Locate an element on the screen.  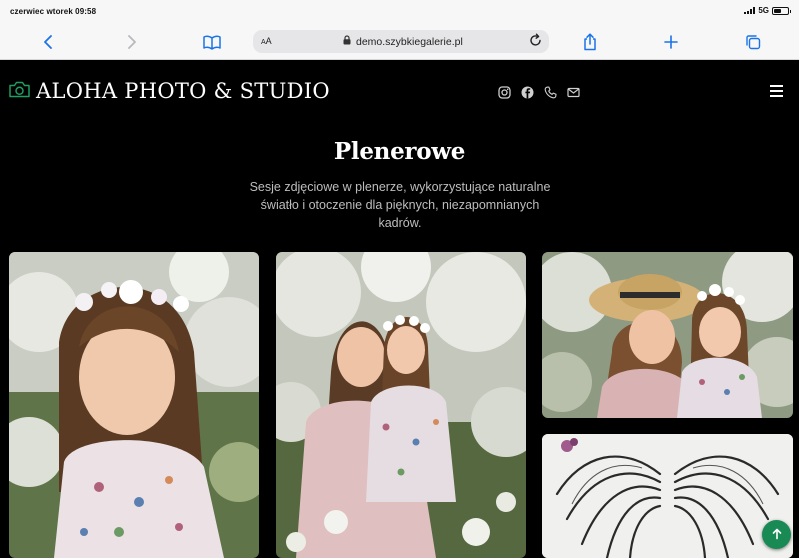
social-links is located at coordinates (539, 92).